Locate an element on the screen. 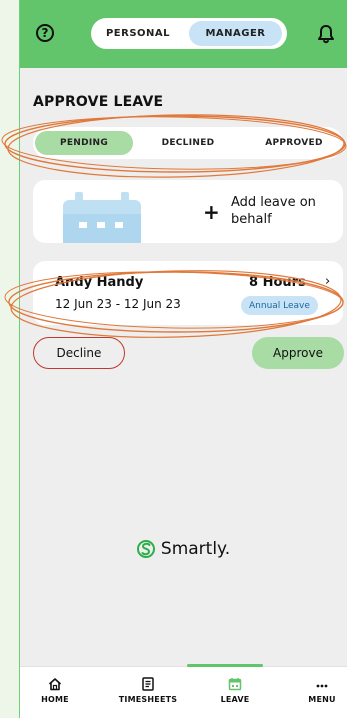  tab-declined: DECLINED is located at coordinates (188, 143).